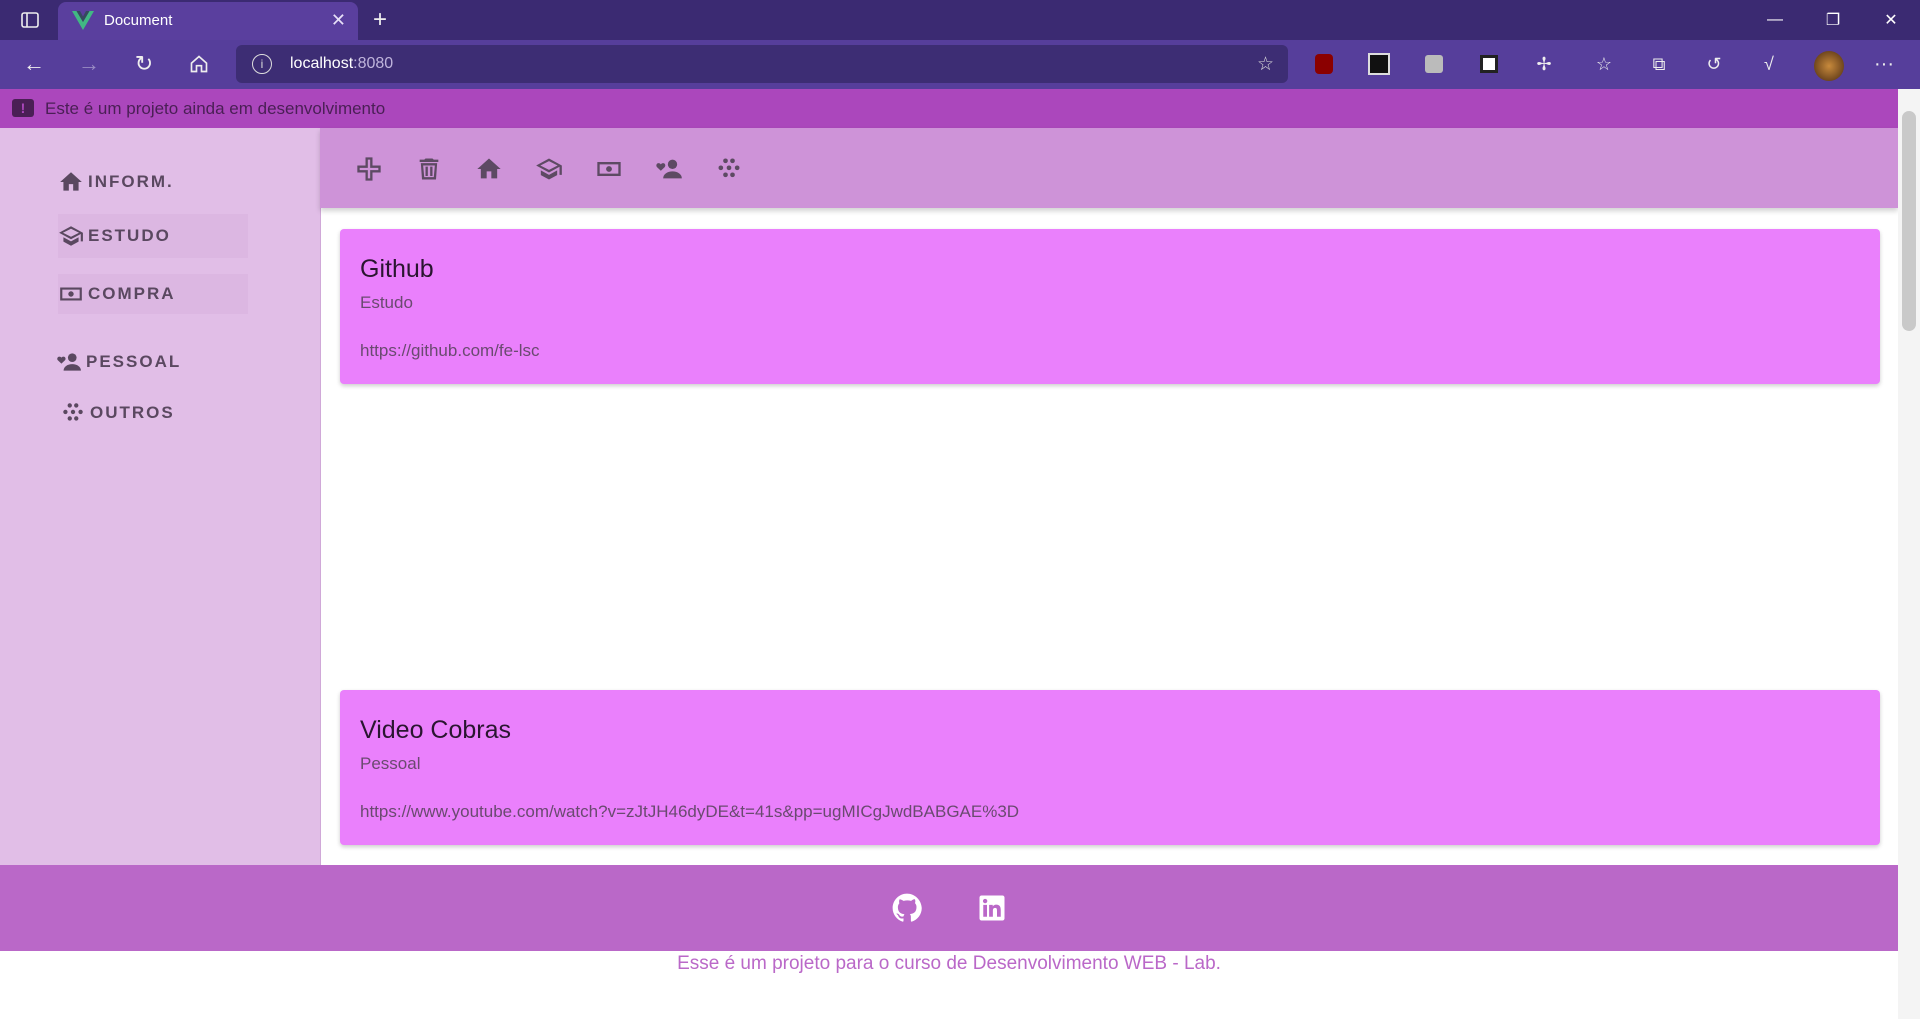  I want to click on browser-tab: Document ✕, so click(208, 21).